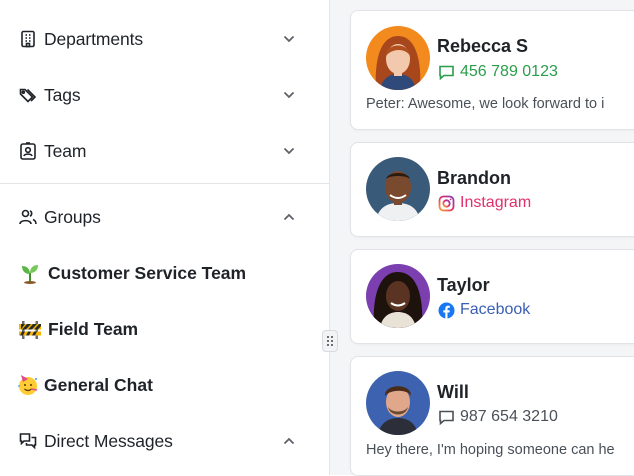 This screenshot has width=634, height=476. I want to click on group-item-label: Customer Service Team, so click(147, 272).